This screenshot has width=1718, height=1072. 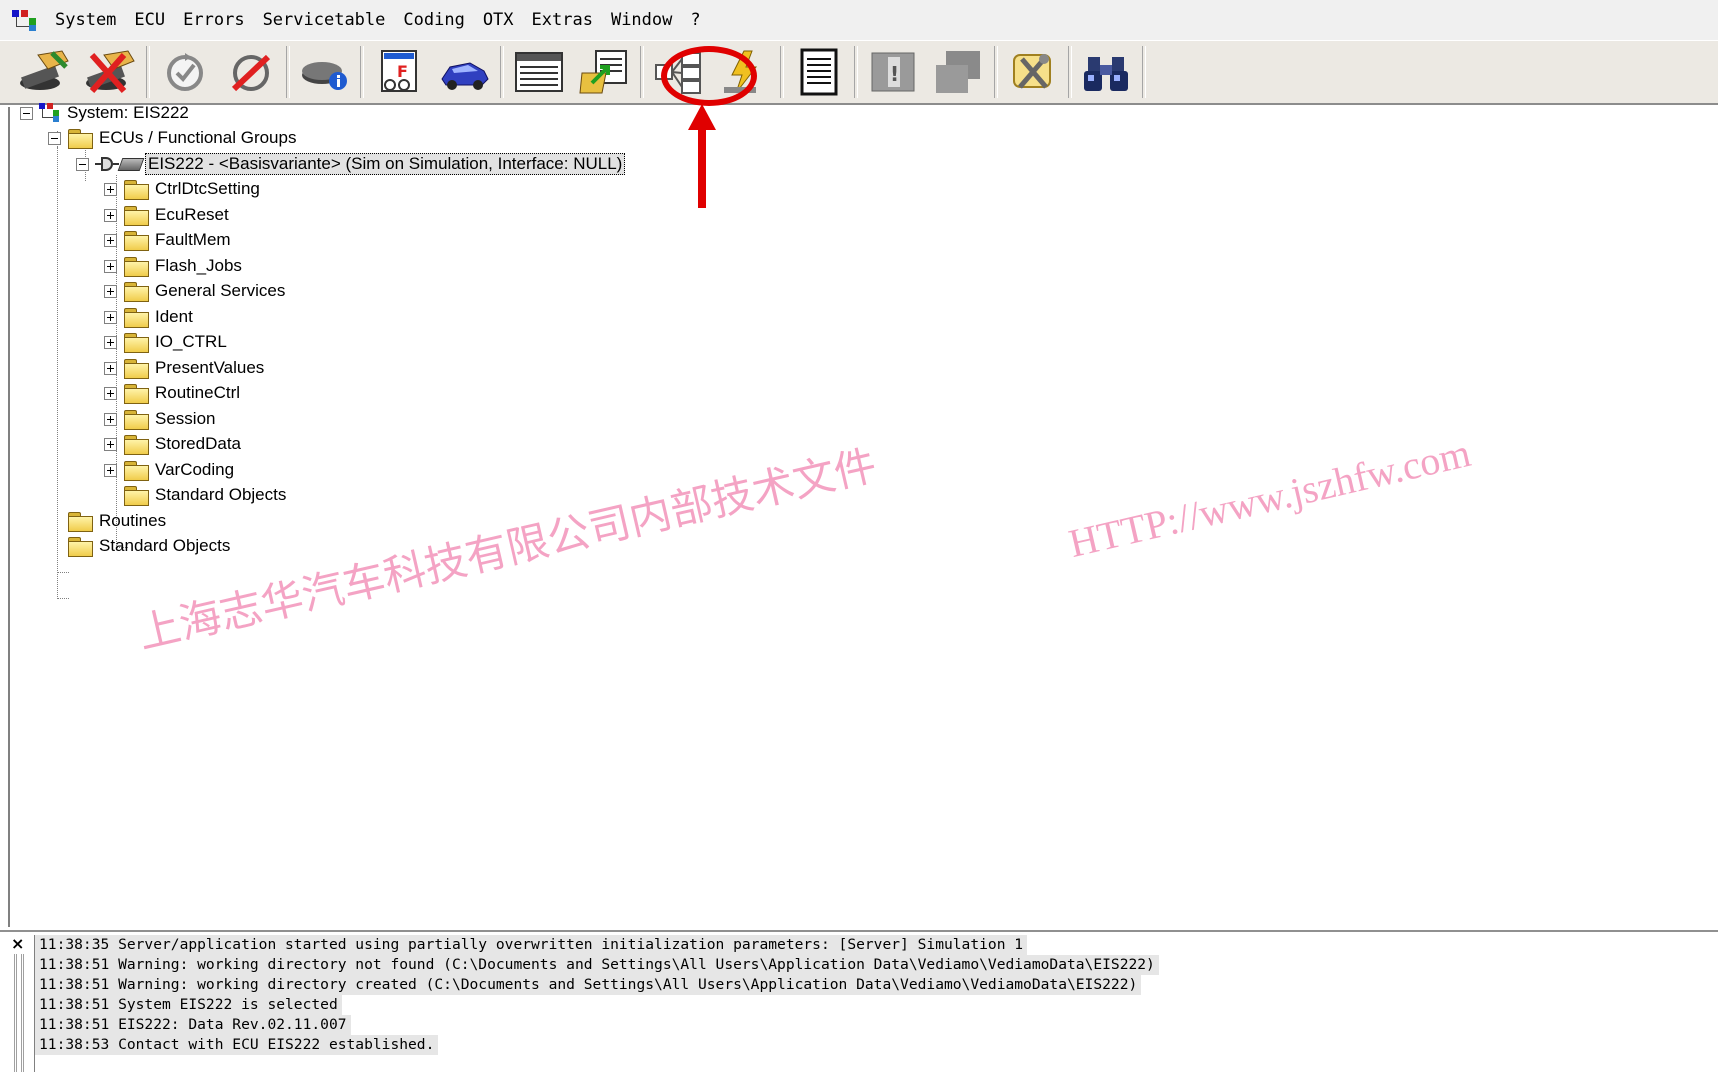 What do you see at coordinates (191, 341) in the screenshot?
I see `tree-node-label: IO_CTRL` at bounding box center [191, 341].